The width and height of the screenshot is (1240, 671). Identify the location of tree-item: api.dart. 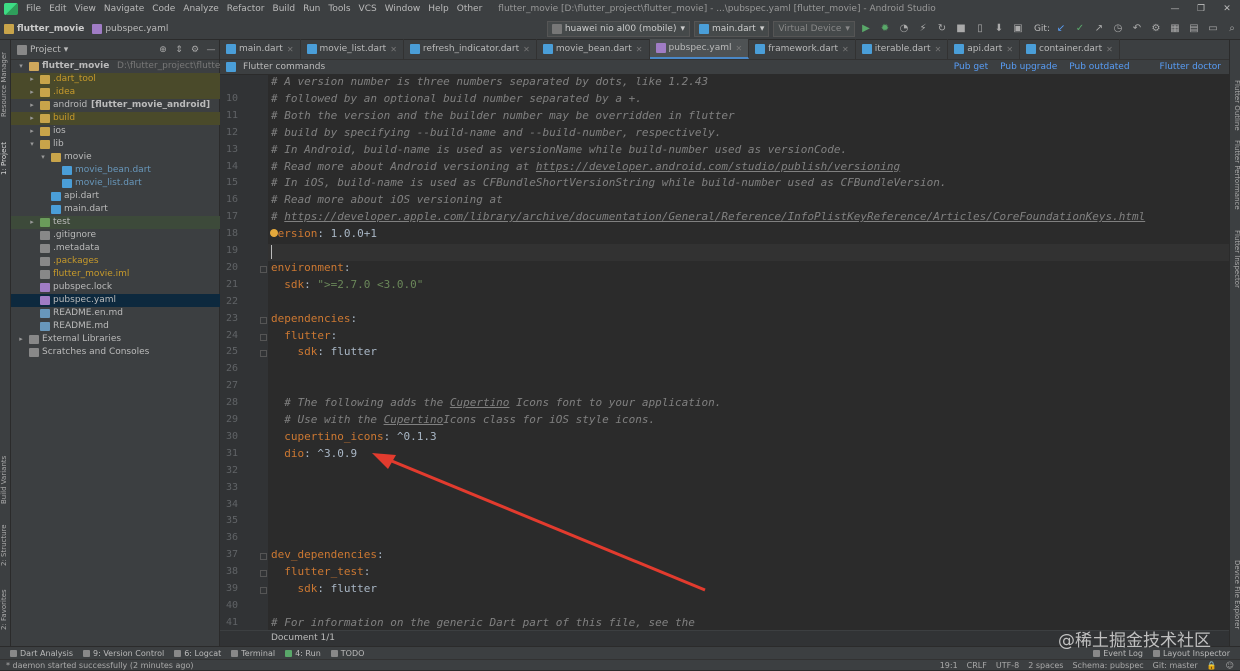
(115, 196).